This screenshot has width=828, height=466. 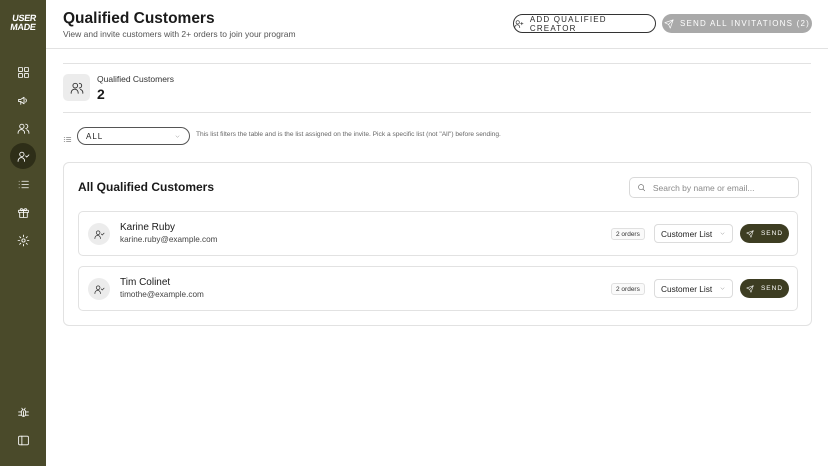 I want to click on sidebar: USER MADE, so click(x=23, y=233).